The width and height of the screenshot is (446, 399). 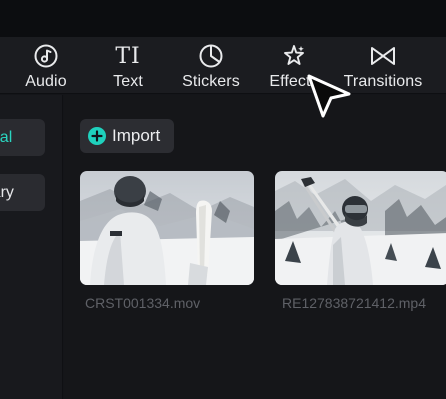 What do you see at coordinates (97, 136) in the screenshot?
I see `plus-icon` at bounding box center [97, 136].